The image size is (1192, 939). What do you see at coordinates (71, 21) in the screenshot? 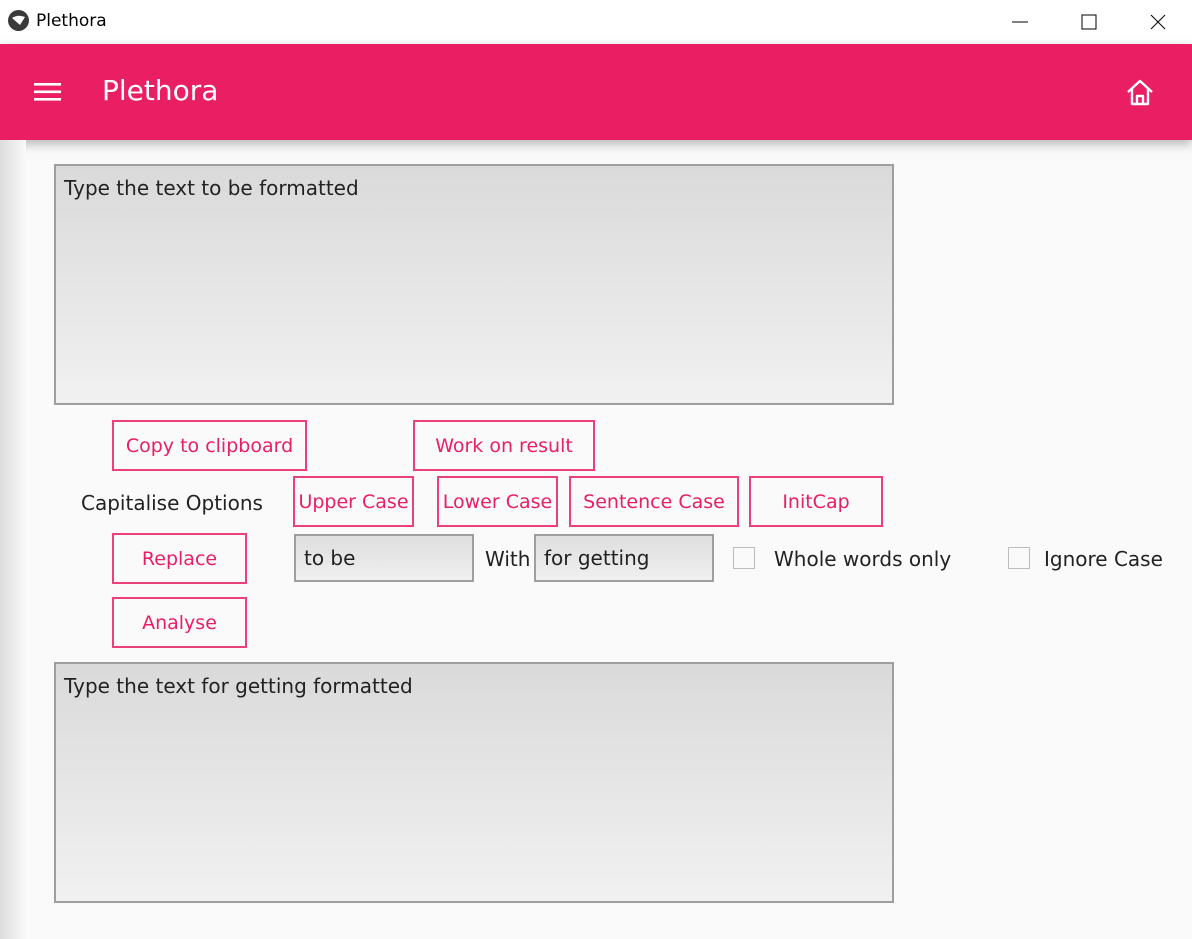
I see `window-title: Plethora` at bounding box center [71, 21].